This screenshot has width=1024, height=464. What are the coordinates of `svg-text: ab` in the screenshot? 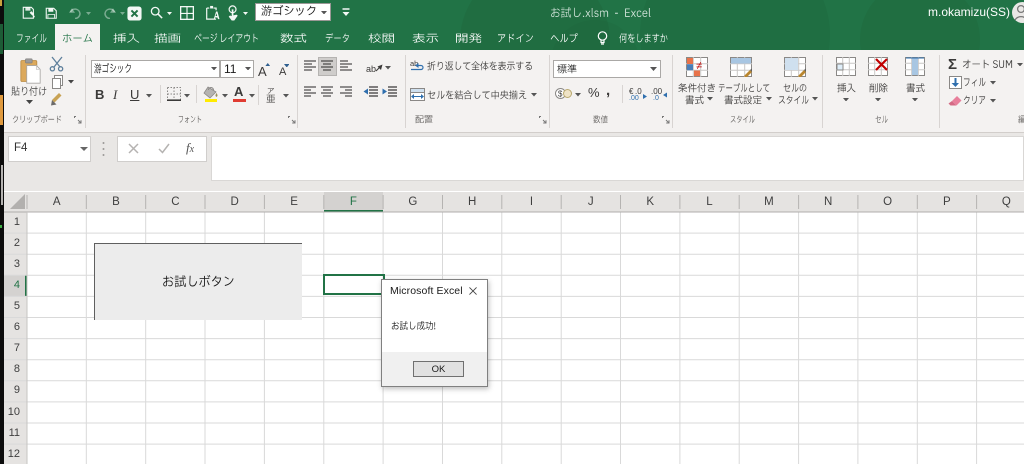 It's located at (371, 69).